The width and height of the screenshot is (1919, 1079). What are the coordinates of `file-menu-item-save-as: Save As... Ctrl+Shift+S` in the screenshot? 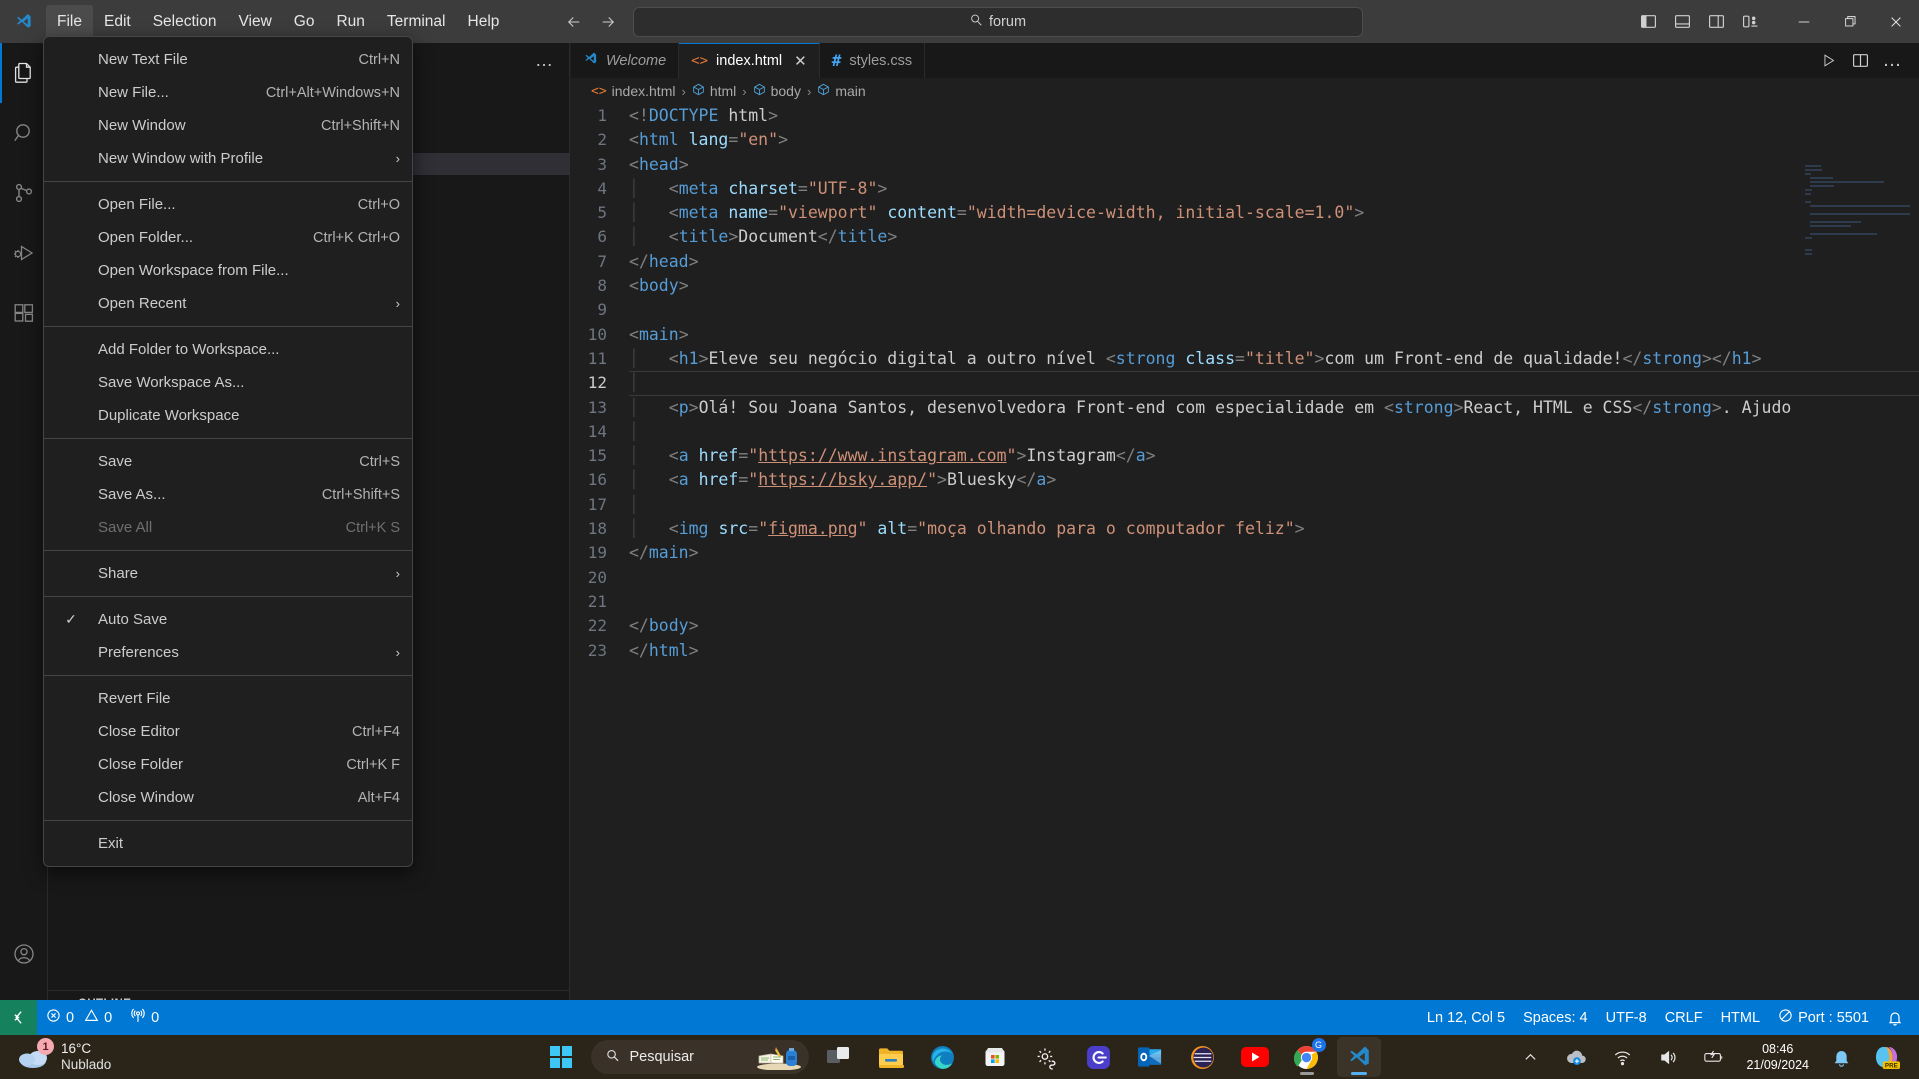 It's located at (228, 494).